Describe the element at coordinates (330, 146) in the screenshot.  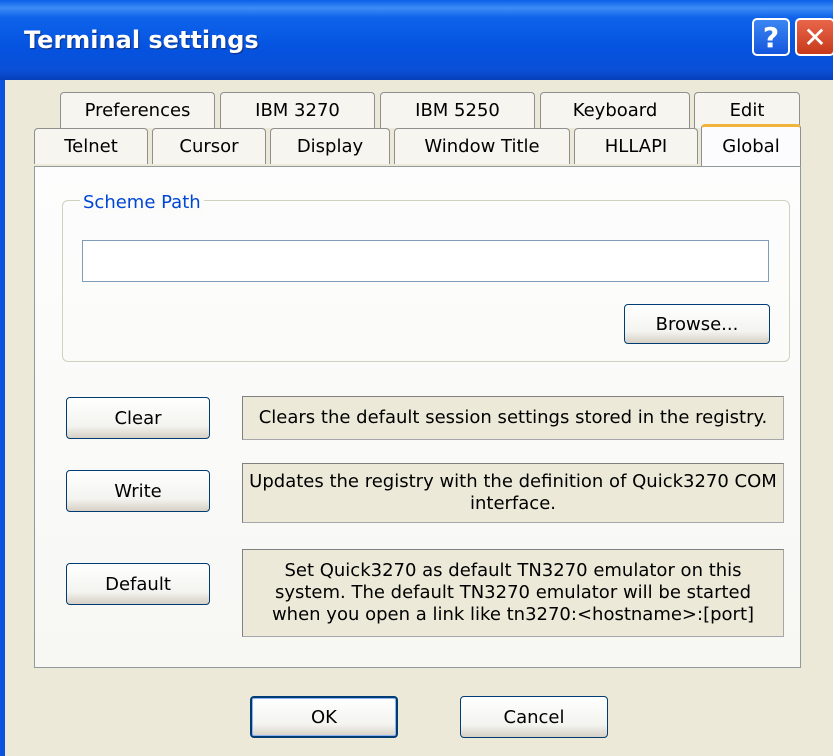
I see `tab-display: Display` at that location.